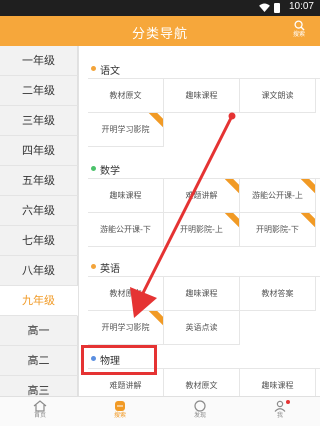 Image resolution: width=320 pixels, height=426 pixels. I want to click on subject-section: 数学趣味课程 难题讲解 游能公开课-上游能公开课-下 开明影院-上 开明影院-下, so click(204, 203).